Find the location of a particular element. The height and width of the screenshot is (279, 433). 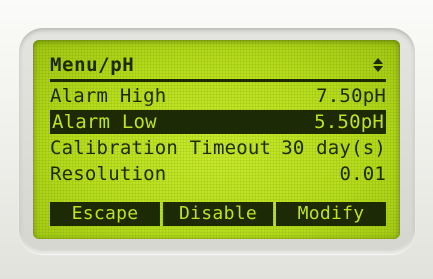

menu-item-value: 7.50pH is located at coordinates (351, 96).